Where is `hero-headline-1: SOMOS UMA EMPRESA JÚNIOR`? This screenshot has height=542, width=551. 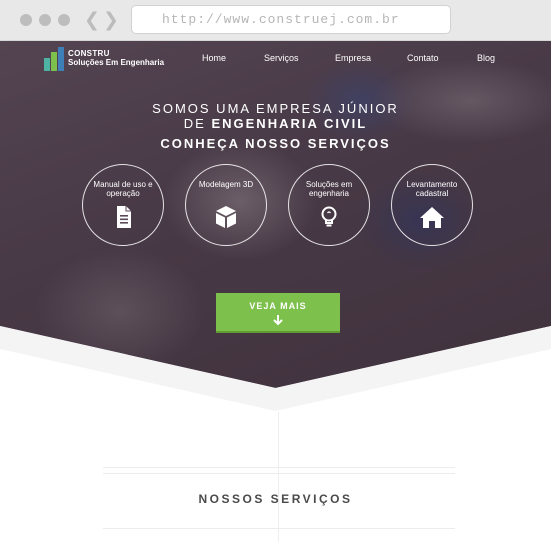 hero-headline-1: SOMOS UMA EMPRESA JÚNIOR is located at coordinates (275, 108).